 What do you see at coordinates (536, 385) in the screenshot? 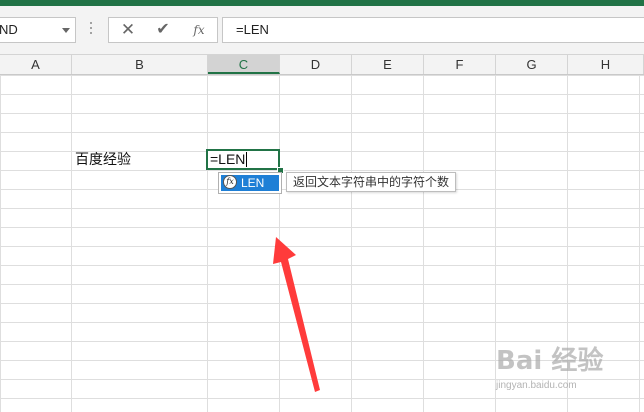
I see `watermark-url: jingyan.baidu.com` at bounding box center [536, 385].